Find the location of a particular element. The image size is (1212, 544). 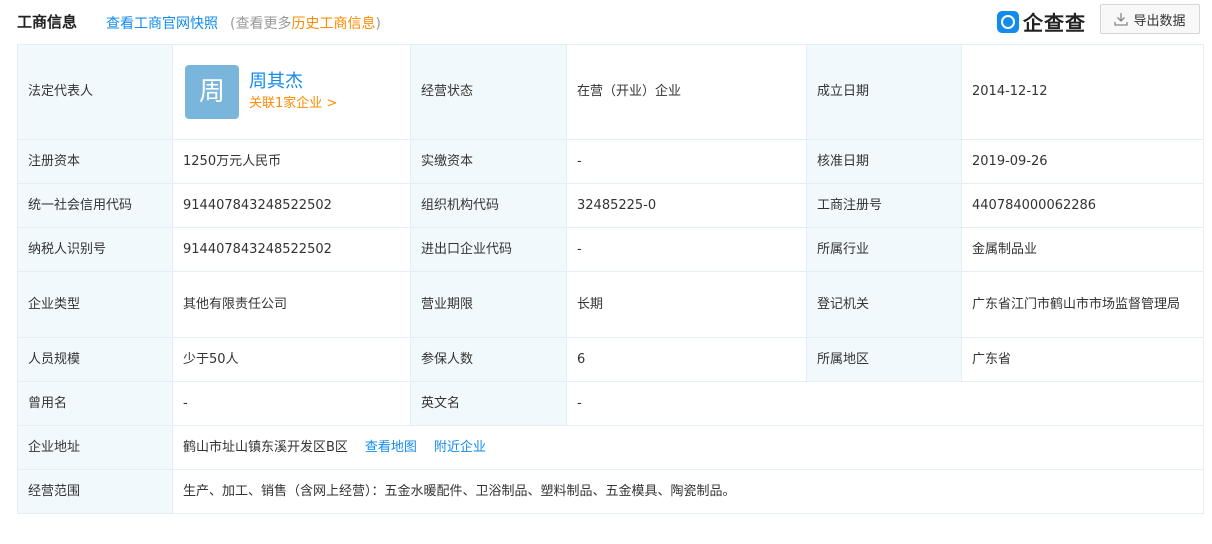

avatar: 周 is located at coordinates (212, 92).